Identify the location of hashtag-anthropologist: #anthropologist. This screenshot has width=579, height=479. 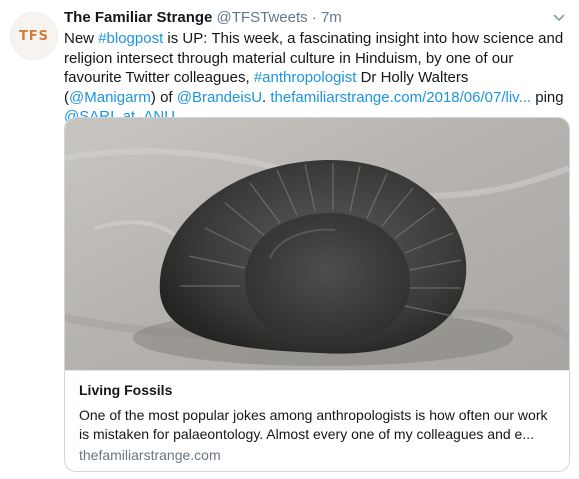
(305, 77).